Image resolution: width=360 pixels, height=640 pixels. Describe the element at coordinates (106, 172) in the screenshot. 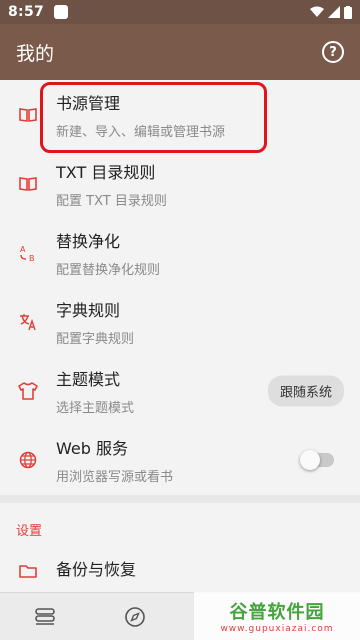

I see `item-title: TXT 目录规则` at that location.